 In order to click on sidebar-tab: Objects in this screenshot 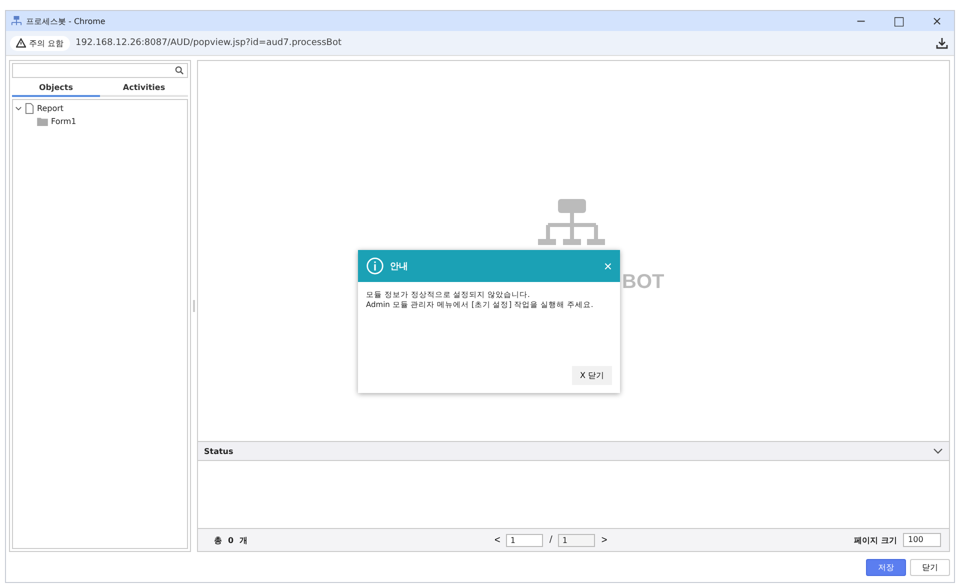, I will do `click(56, 88)`.